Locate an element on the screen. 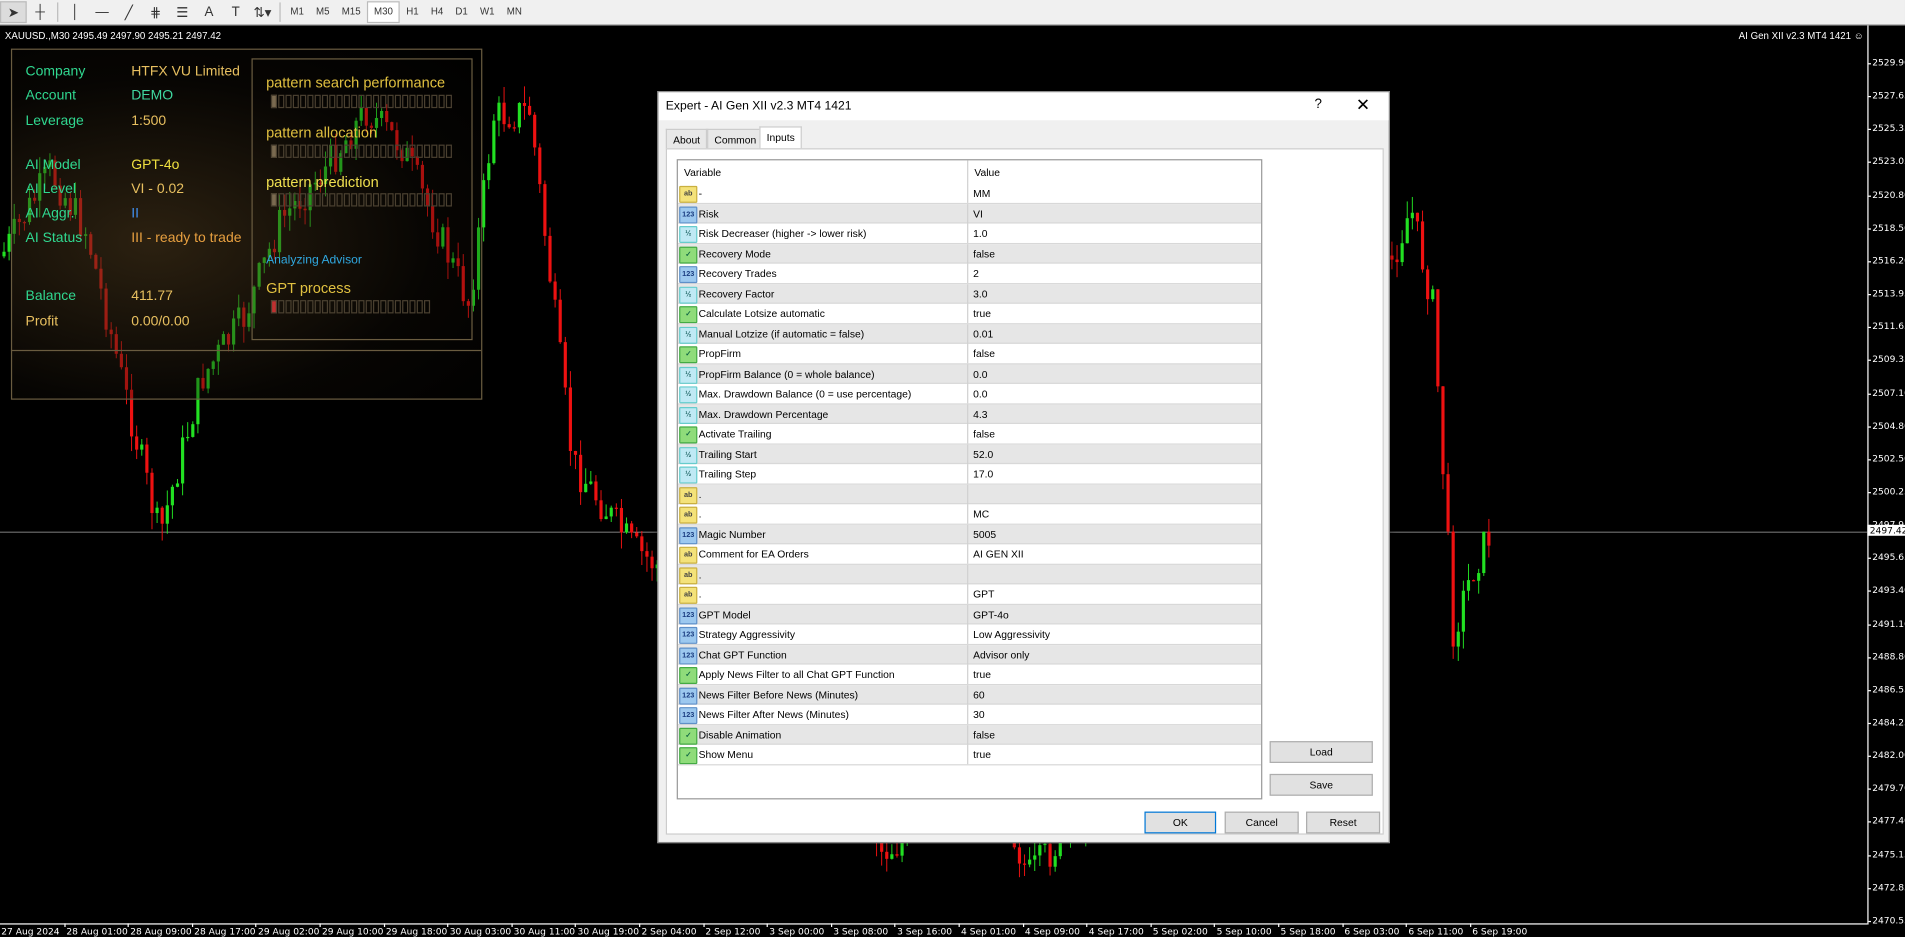 The height and width of the screenshot is (937, 1905). variable-value: 0.01 is located at coordinates (980, 333).